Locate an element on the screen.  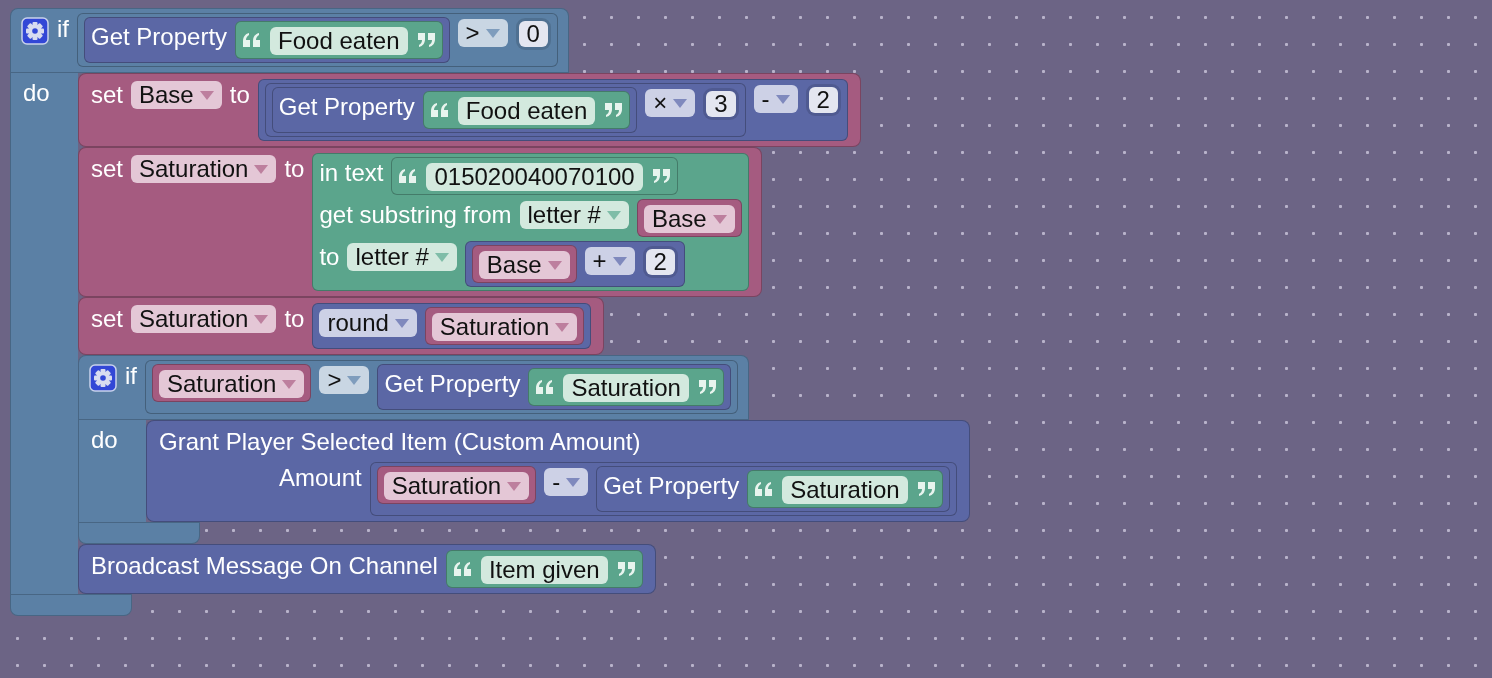
code-block: set Base to Get Property Food eaten × 3 - 2 is located at coordinates (469, 110).